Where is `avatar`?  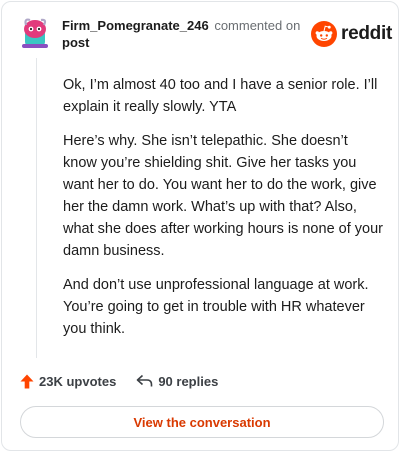
avatar is located at coordinates (35, 33).